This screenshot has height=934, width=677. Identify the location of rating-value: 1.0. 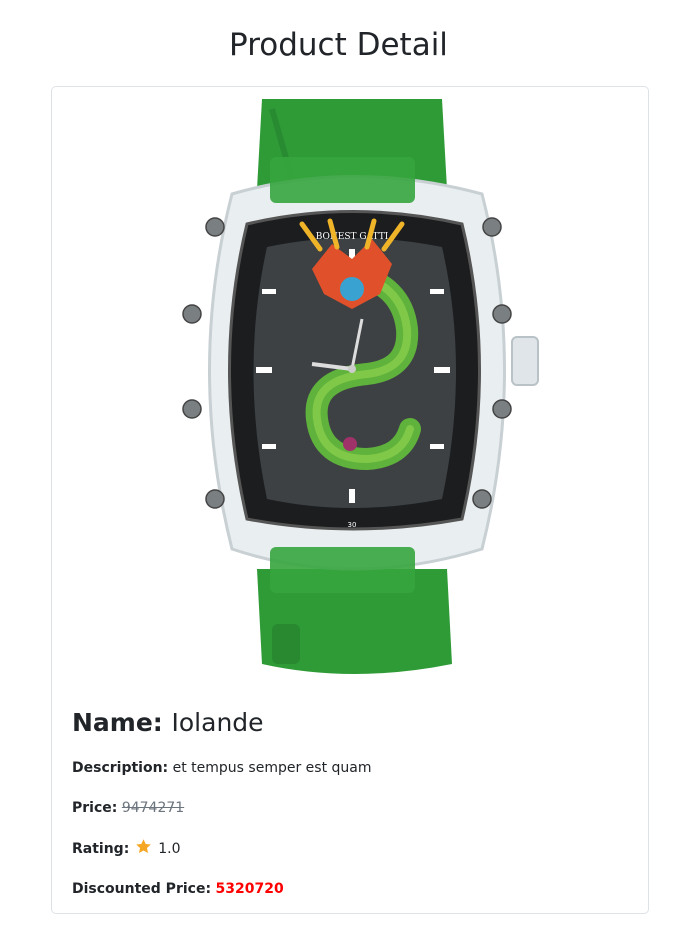
(169, 849).